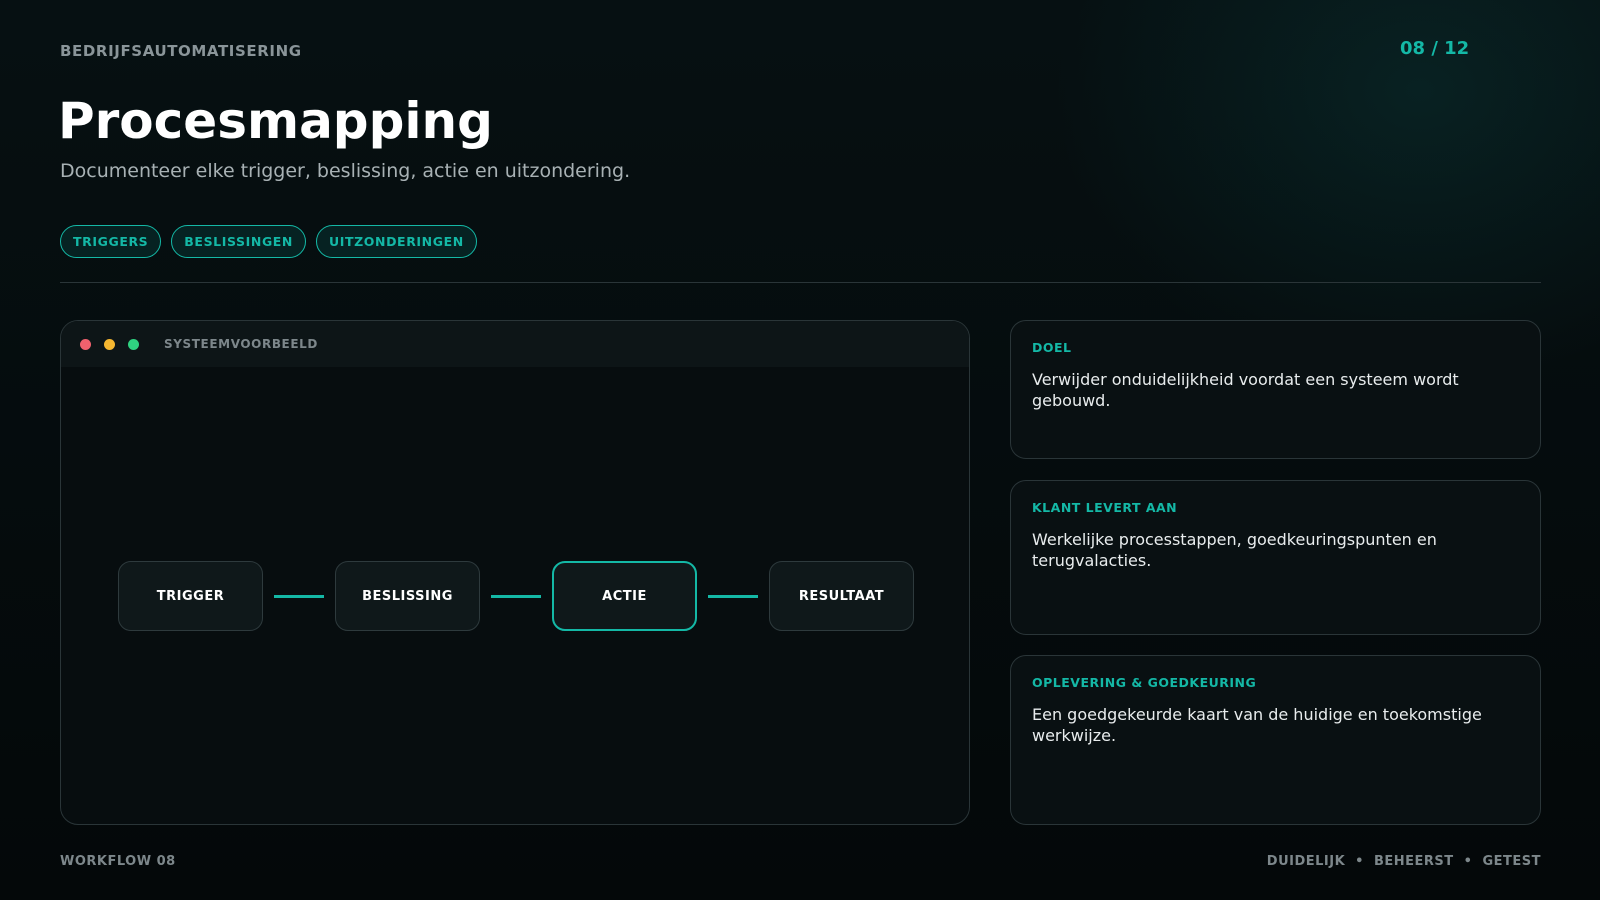 The width and height of the screenshot is (1600, 900). What do you see at coordinates (841, 596) in the screenshot?
I see `flow-step-resultaat: RESULTAAT` at bounding box center [841, 596].